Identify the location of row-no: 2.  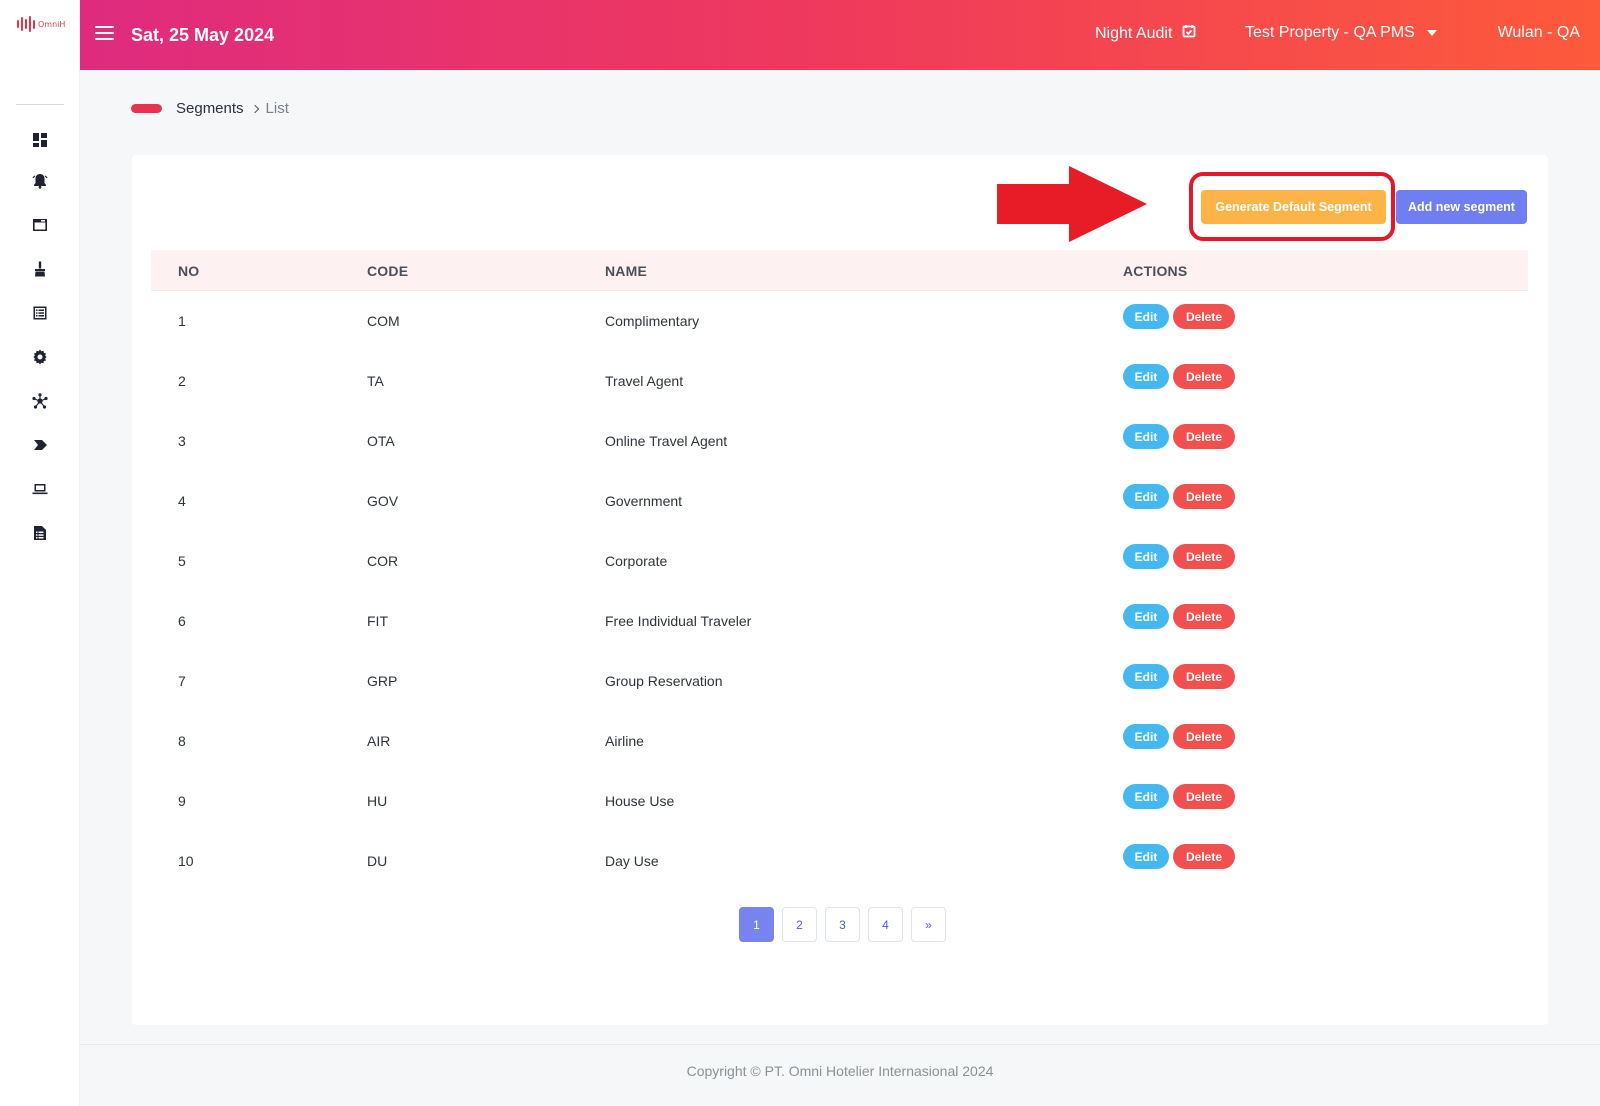
(182, 381).